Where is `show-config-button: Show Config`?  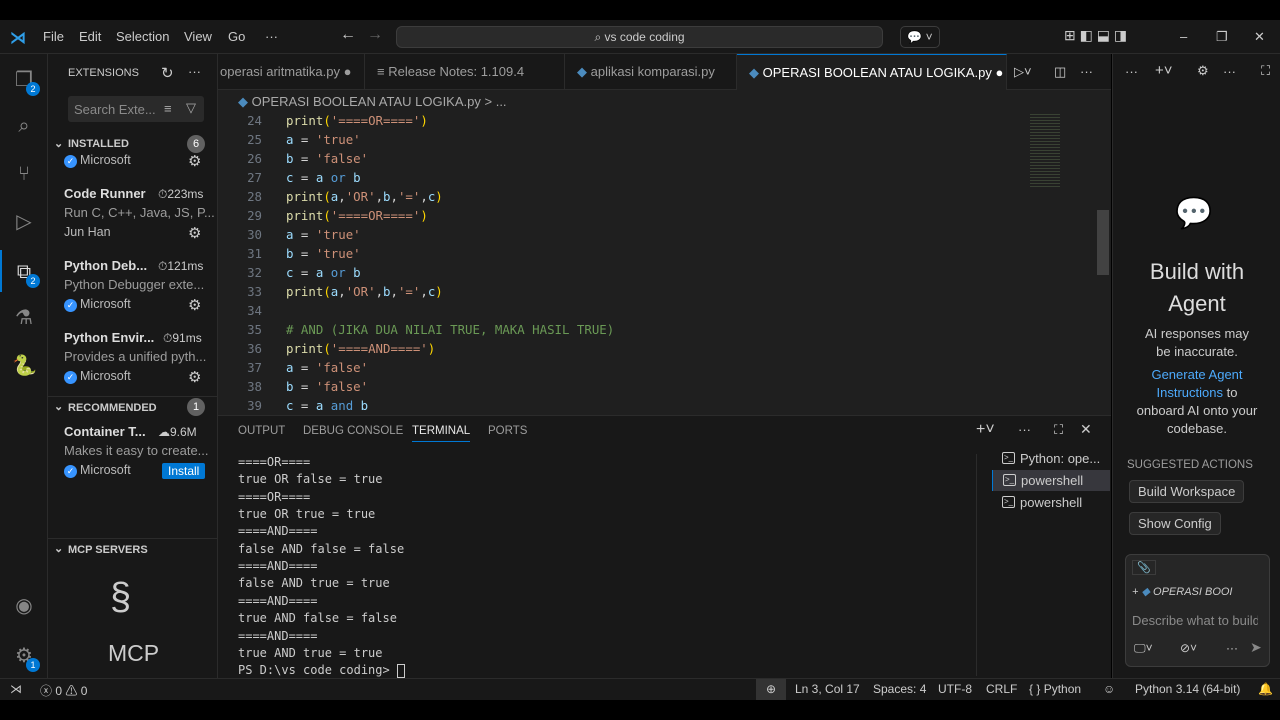 show-config-button: Show Config is located at coordinates (1175, 523).